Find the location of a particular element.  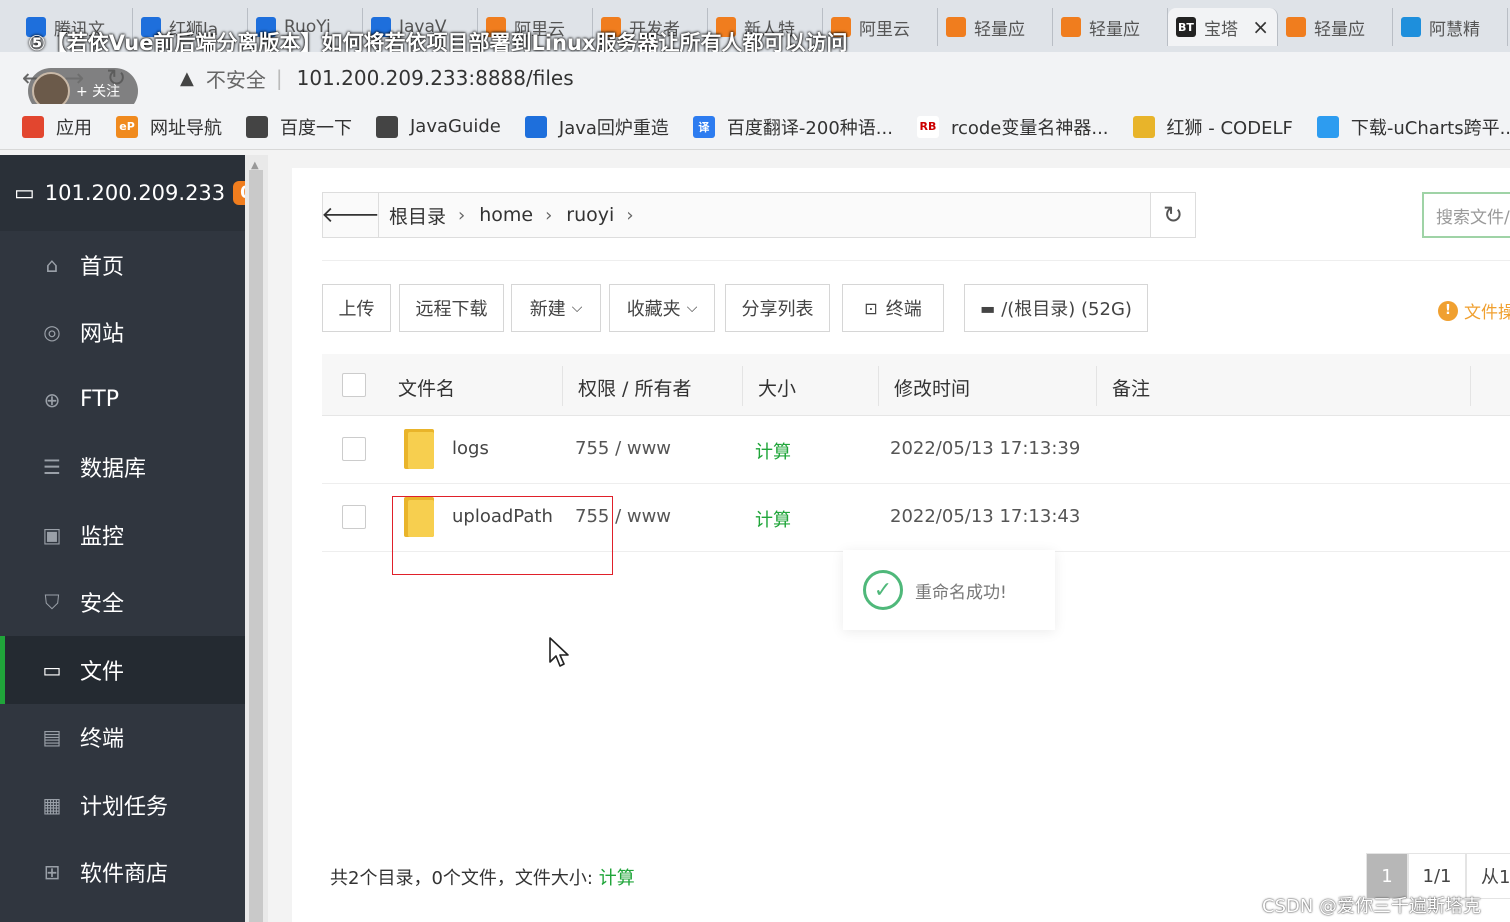

header-modified-time: 修改时间 is located at coordinates (932, 387).